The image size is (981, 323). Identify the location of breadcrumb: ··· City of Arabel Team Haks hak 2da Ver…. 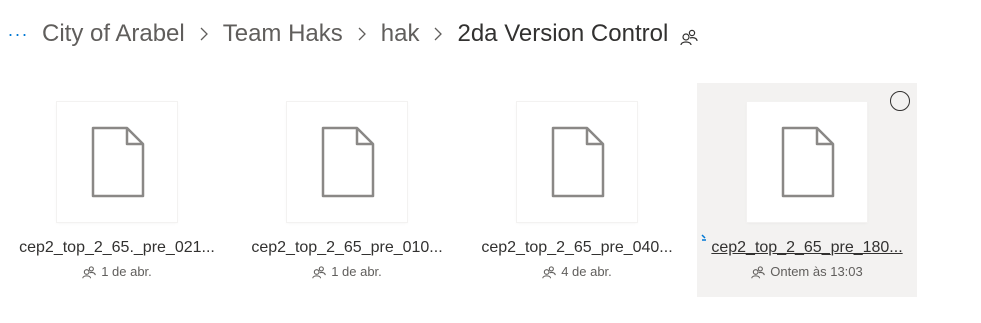
(490, 34).